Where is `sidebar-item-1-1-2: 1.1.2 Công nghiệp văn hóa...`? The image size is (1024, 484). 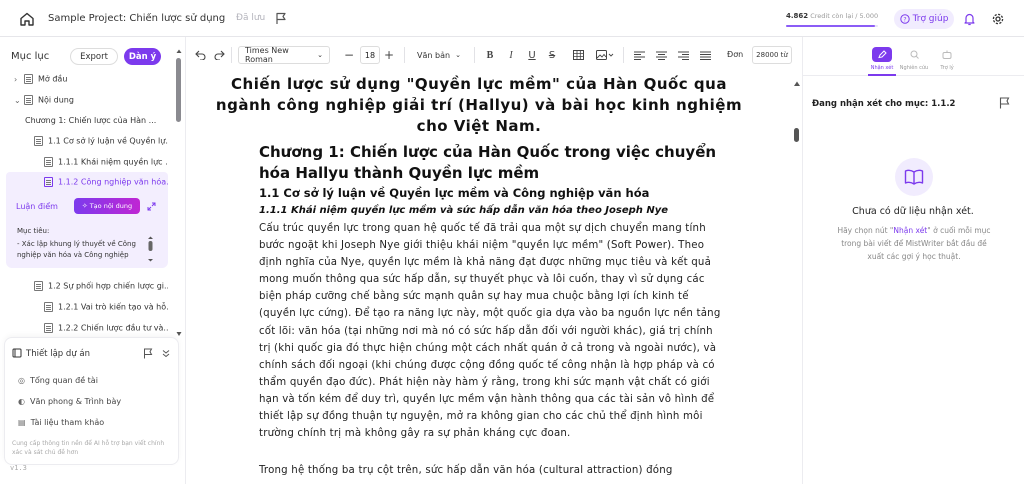
sidebar-item-1-1-2: 1.1.2 Công nghiệp văn hóa... is located at coordinates (106, 182).